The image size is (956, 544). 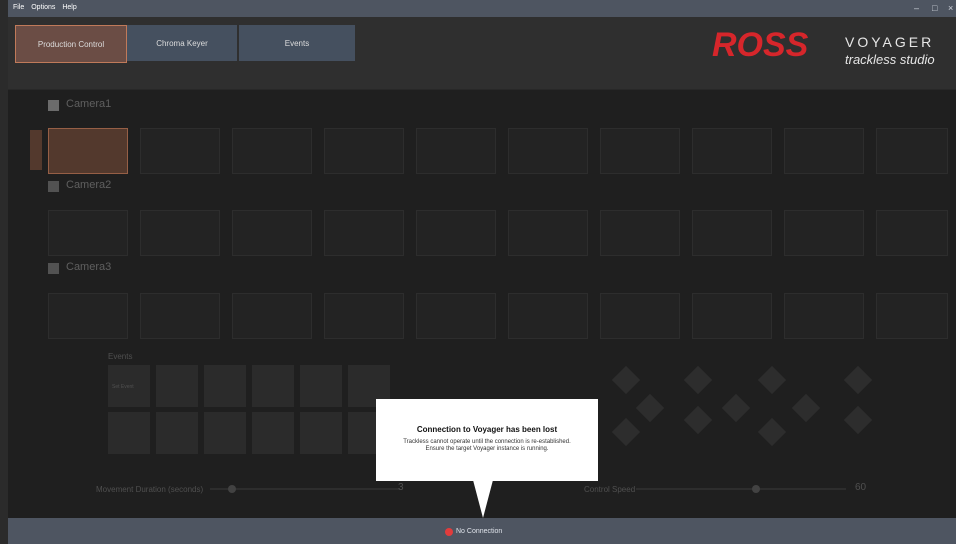 I want to click on minimize-button: –, so click(x=916, y=8).